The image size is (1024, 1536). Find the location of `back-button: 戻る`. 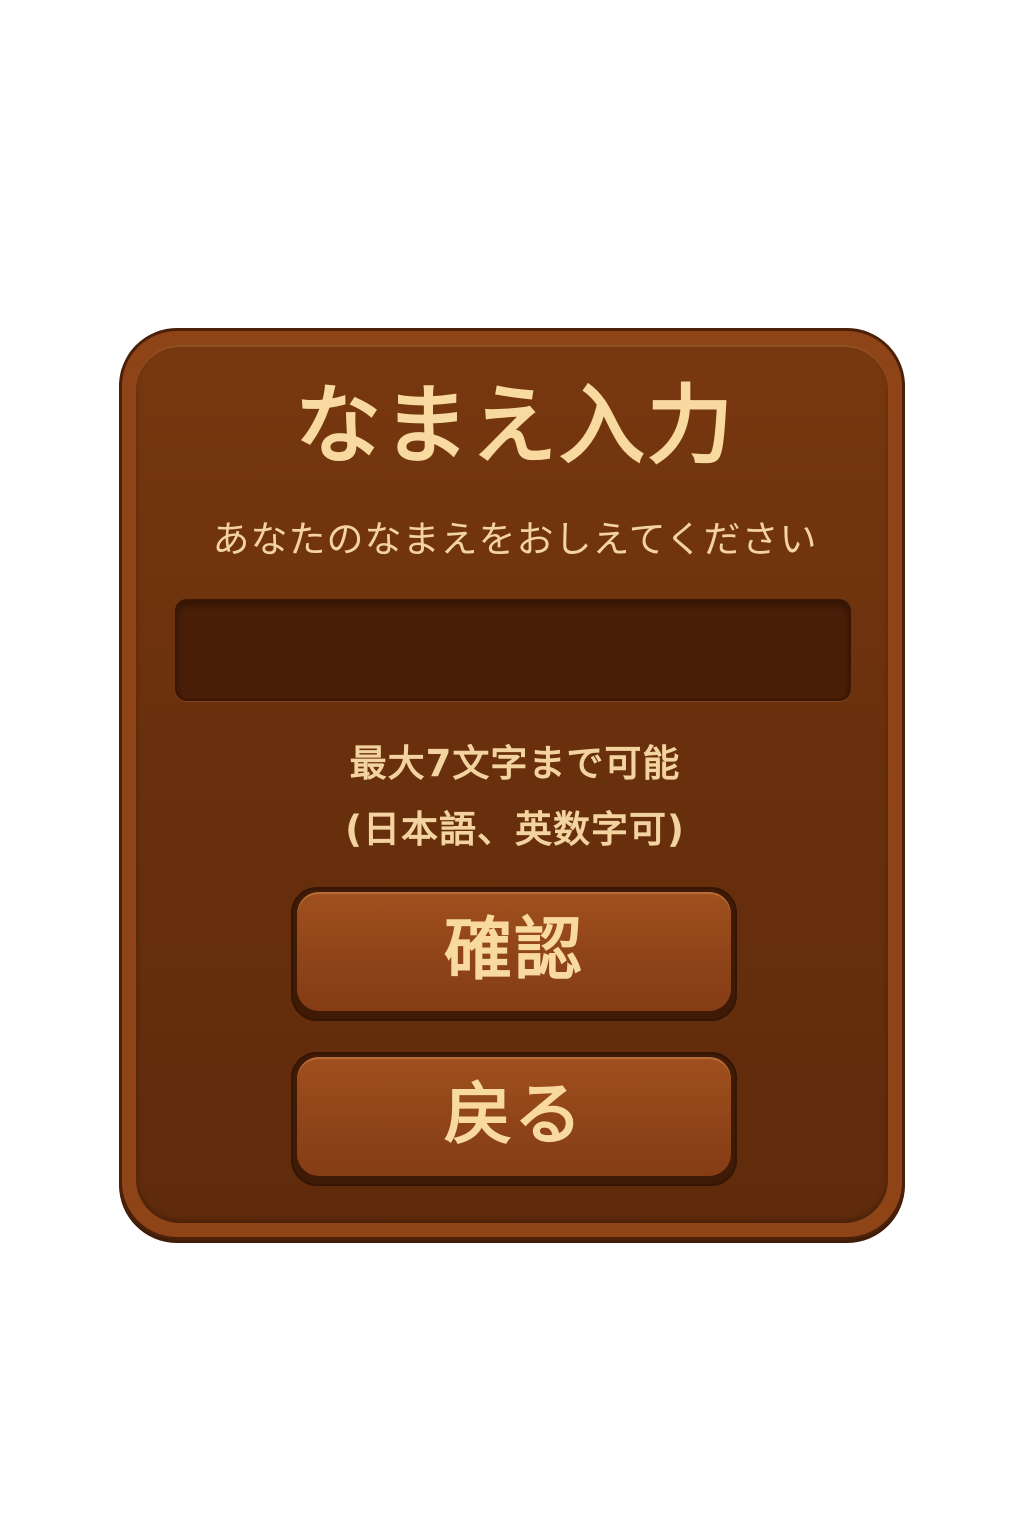

back-button: 戻る is located at coordinates (514, 1119).